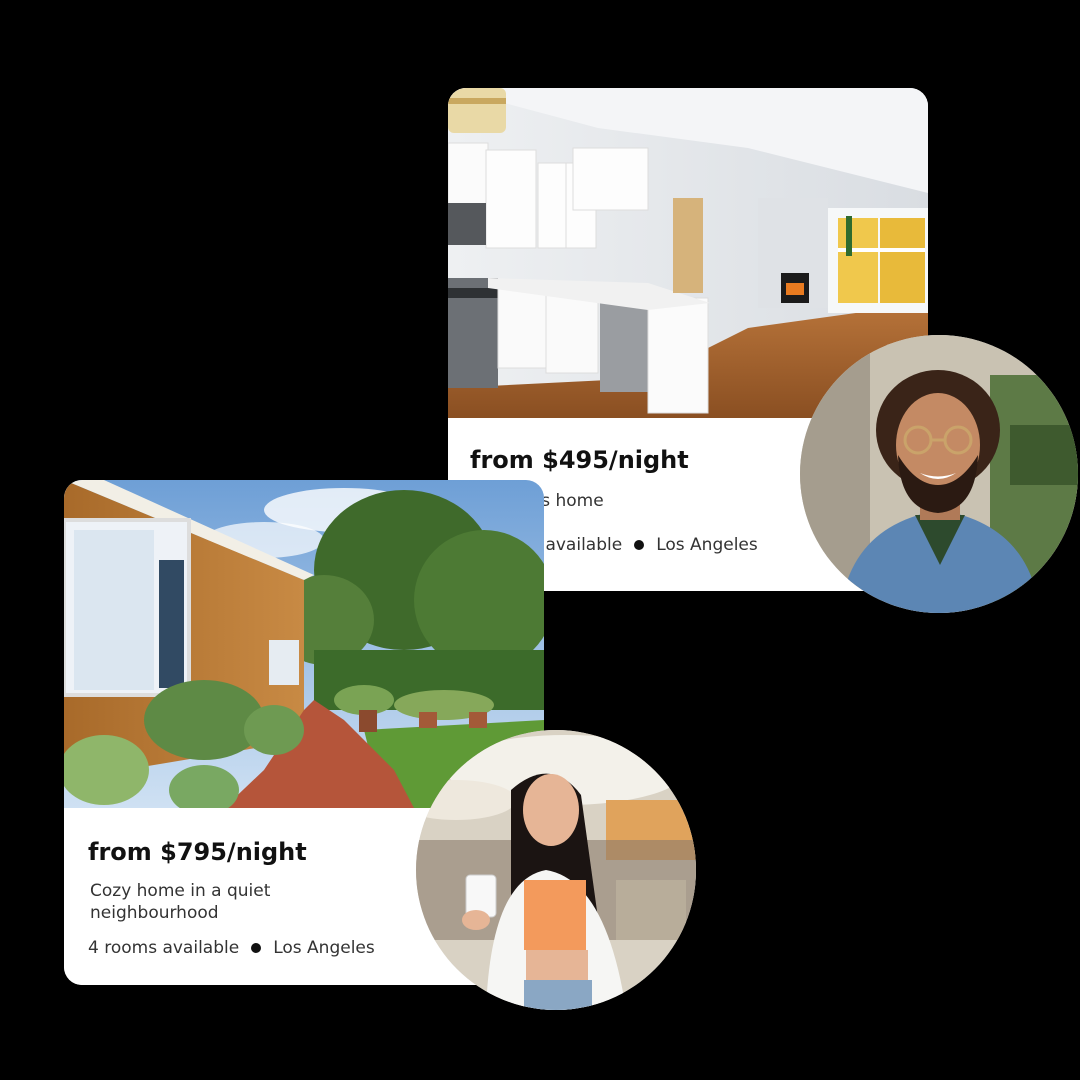 The width and height of the screenshot is (1080, 1080). Describe the element at coordinates (197, 852) in the screenshot. I see `listing-price: from $795/night` at that location.